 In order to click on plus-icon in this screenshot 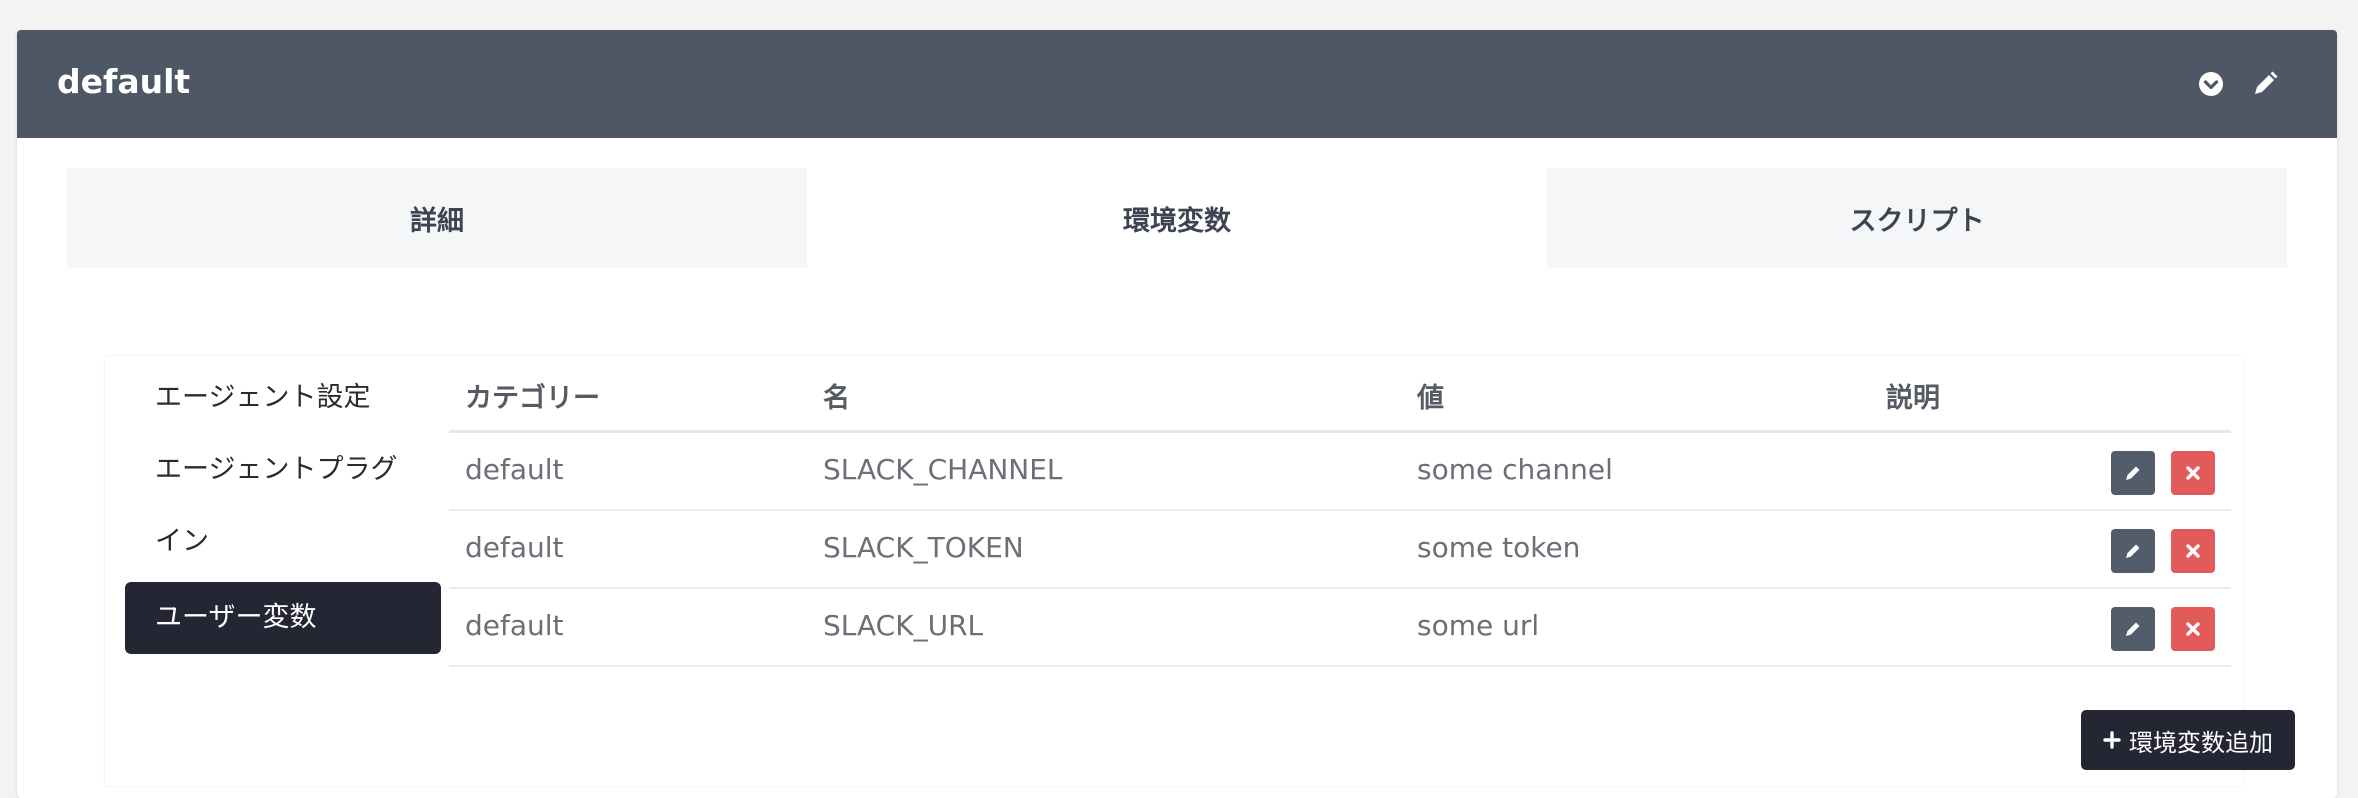, I will do `click(2112, 740)`.